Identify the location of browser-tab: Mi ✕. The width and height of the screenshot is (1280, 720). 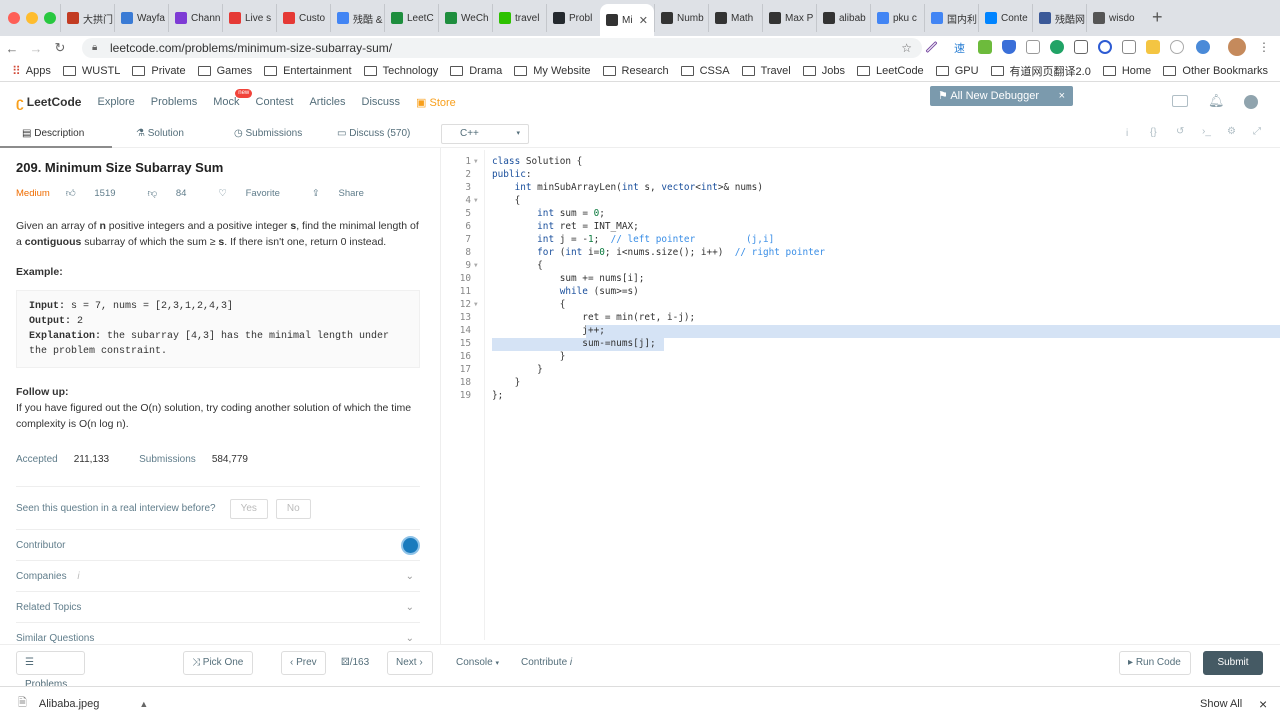
(627, 20).